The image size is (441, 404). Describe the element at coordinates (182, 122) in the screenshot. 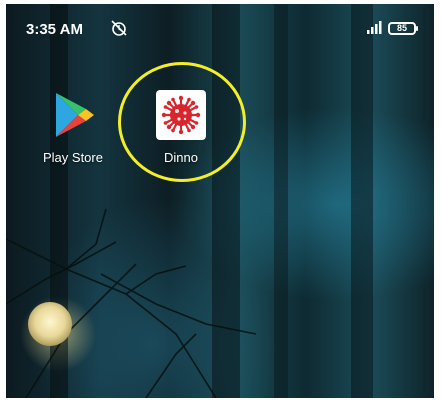

I see `highlight-ring` at that location.